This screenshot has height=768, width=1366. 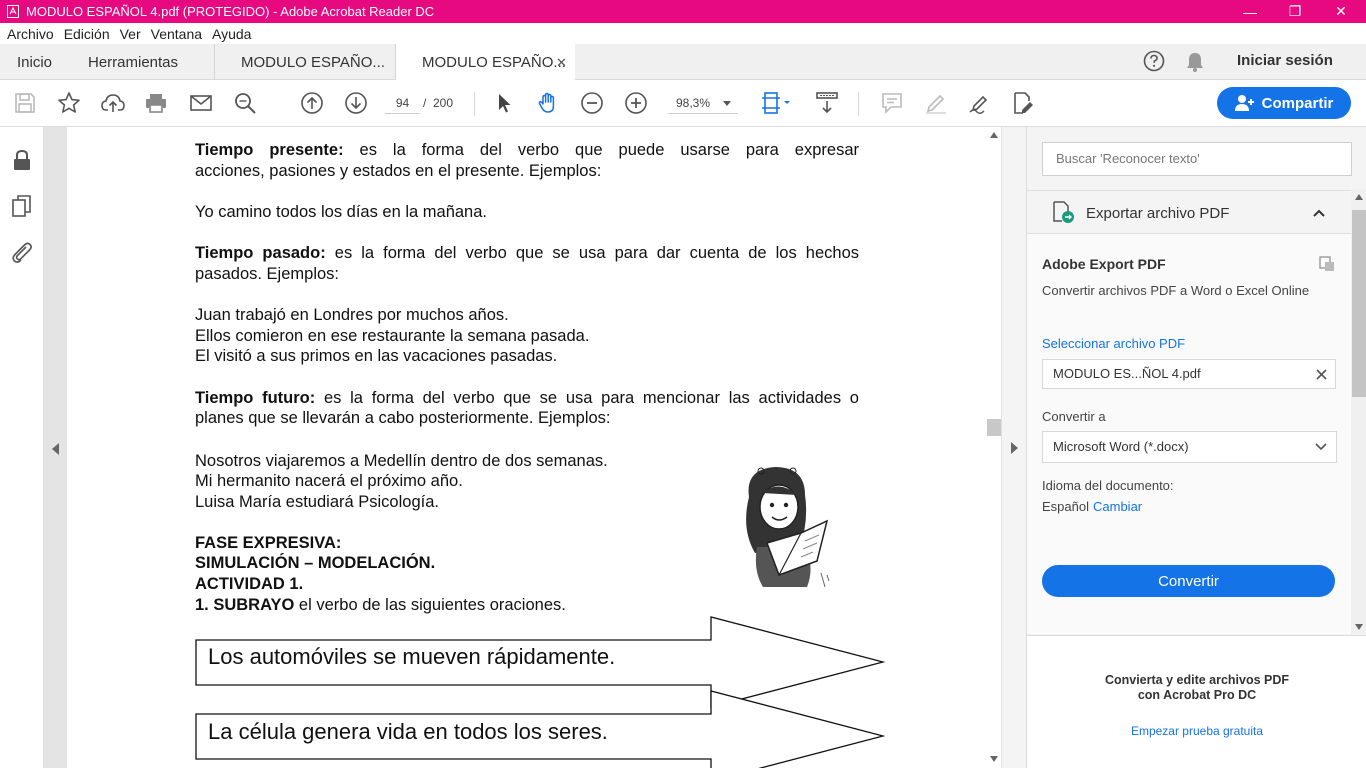 What do you see at coordinates (267, 274) in the screenshot?
I see `line-pasado-cont: pasados. Ejemplos:` at bounding box center [267, 274].